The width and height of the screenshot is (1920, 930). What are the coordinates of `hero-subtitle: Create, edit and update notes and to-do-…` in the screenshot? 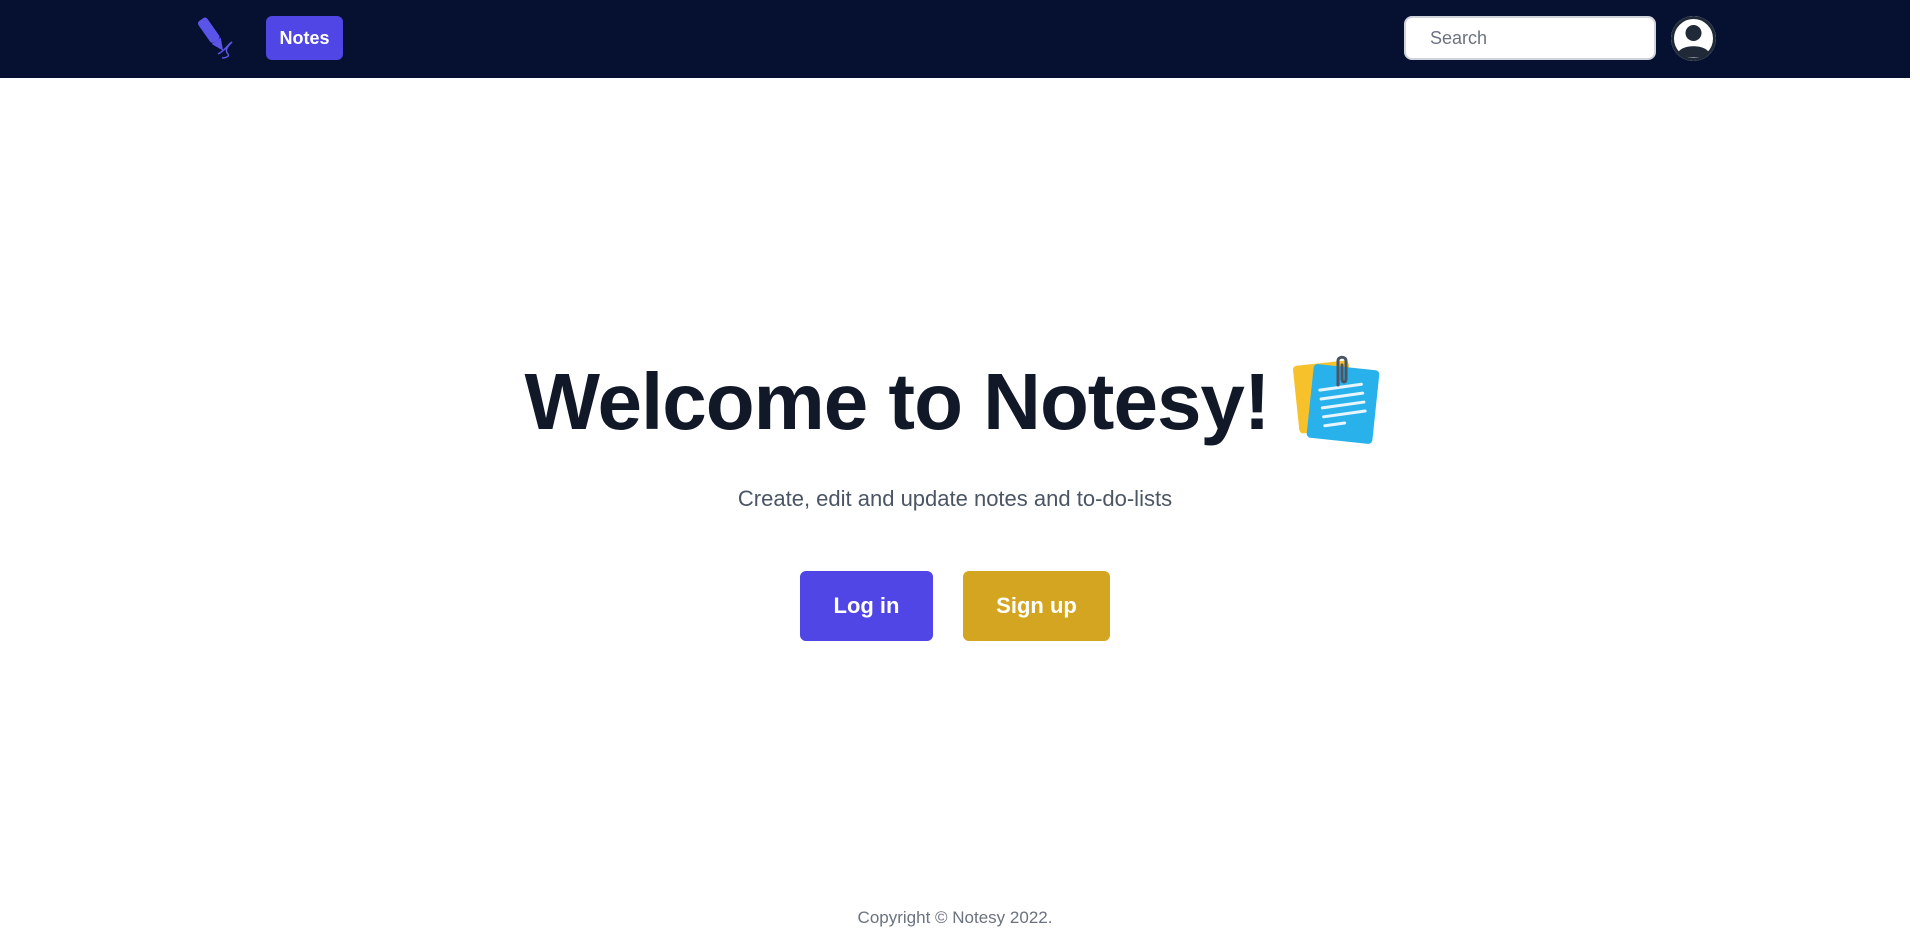 It's located at (955, 498).